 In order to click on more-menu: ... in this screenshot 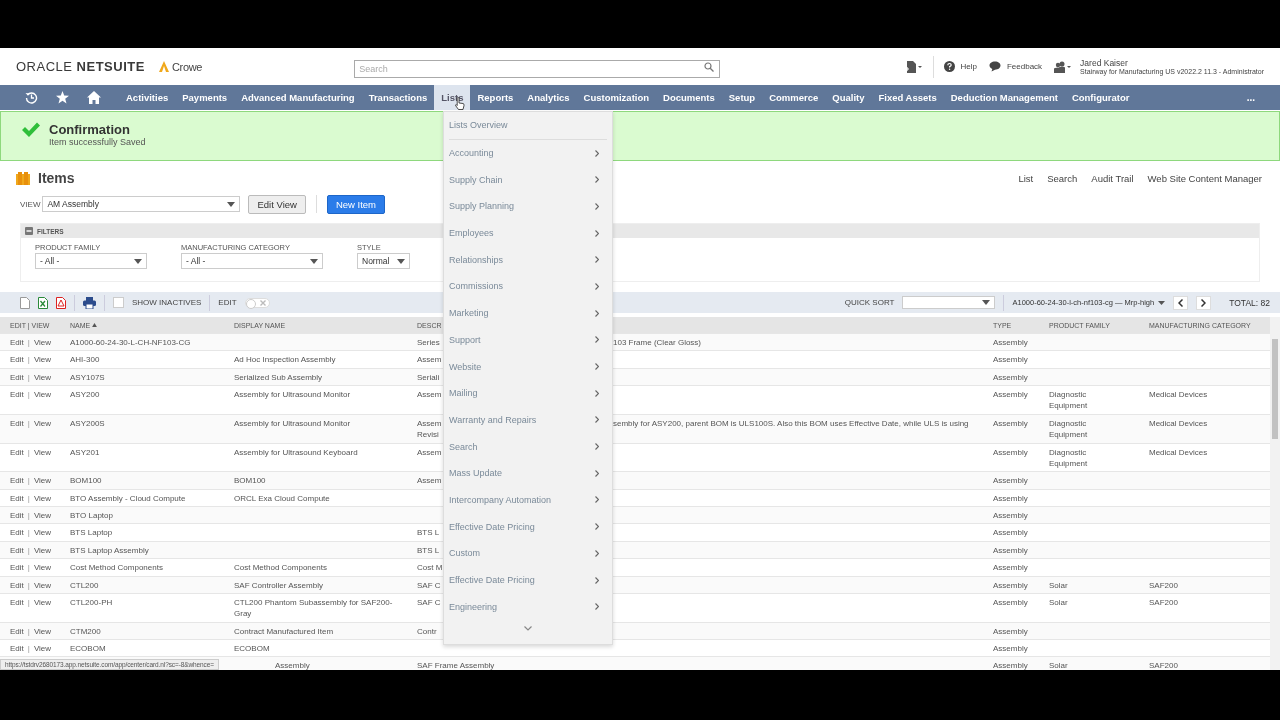, I will do `click(1250, 97)`.